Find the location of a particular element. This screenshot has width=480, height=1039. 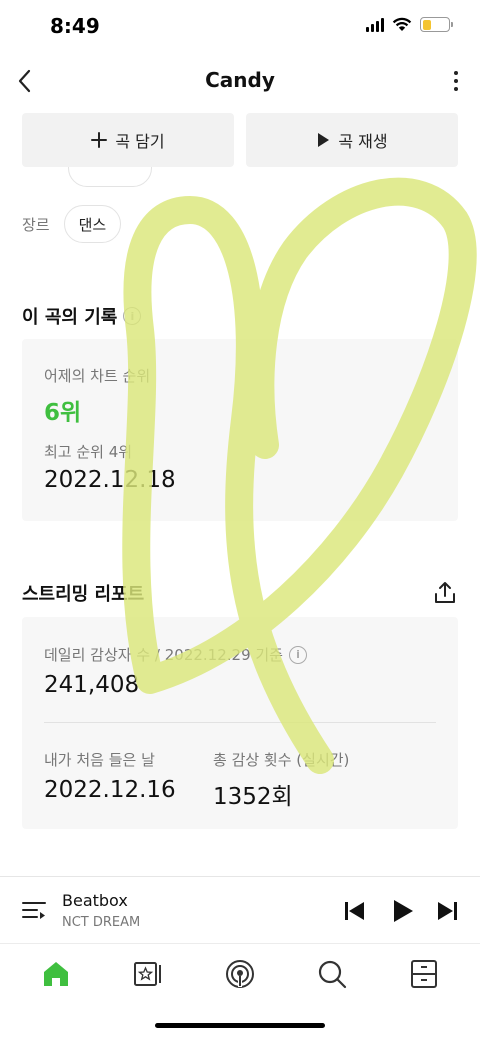

page-title: Candy is located at coordinates (240, 80).